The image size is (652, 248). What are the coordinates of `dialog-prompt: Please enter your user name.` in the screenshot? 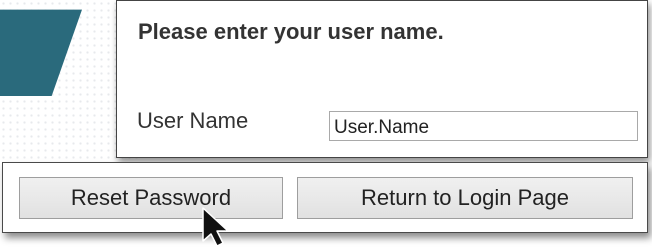 It's located at (291, 31).